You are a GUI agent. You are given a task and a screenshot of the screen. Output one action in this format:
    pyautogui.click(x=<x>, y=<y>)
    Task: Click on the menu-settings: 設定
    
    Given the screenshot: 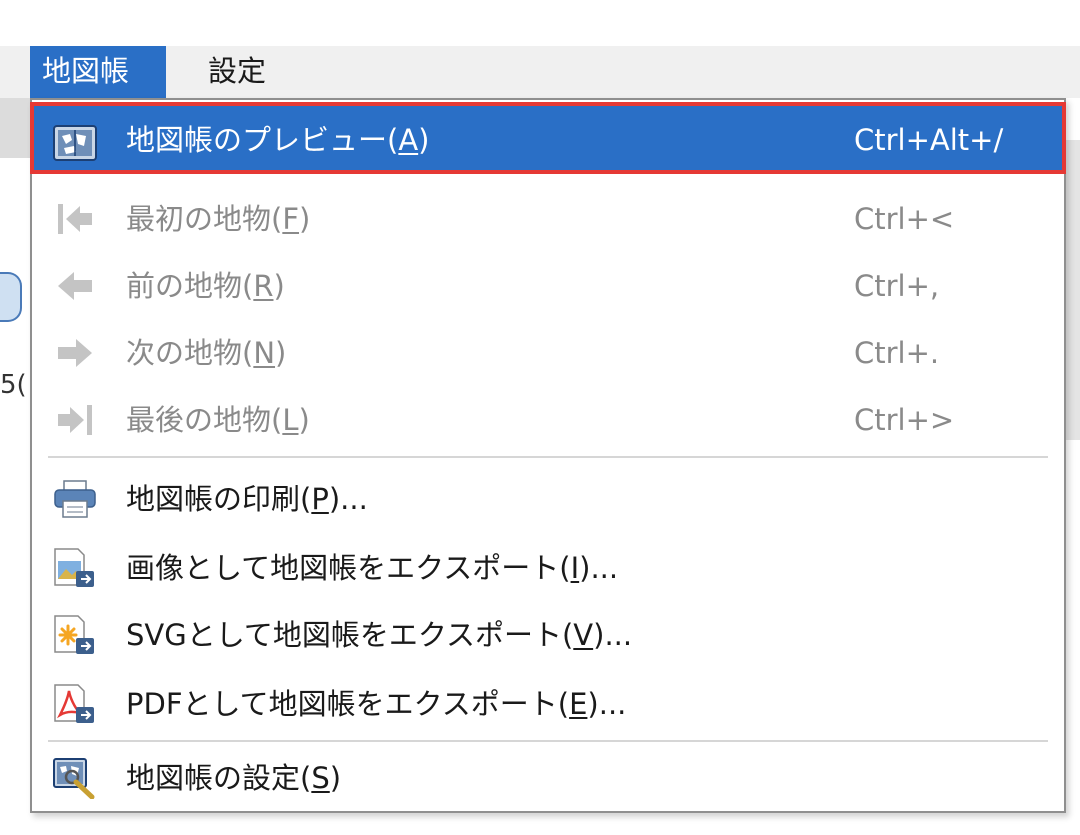 What is the action you would take?
    pyautogui.click(x=237, y=72)
    